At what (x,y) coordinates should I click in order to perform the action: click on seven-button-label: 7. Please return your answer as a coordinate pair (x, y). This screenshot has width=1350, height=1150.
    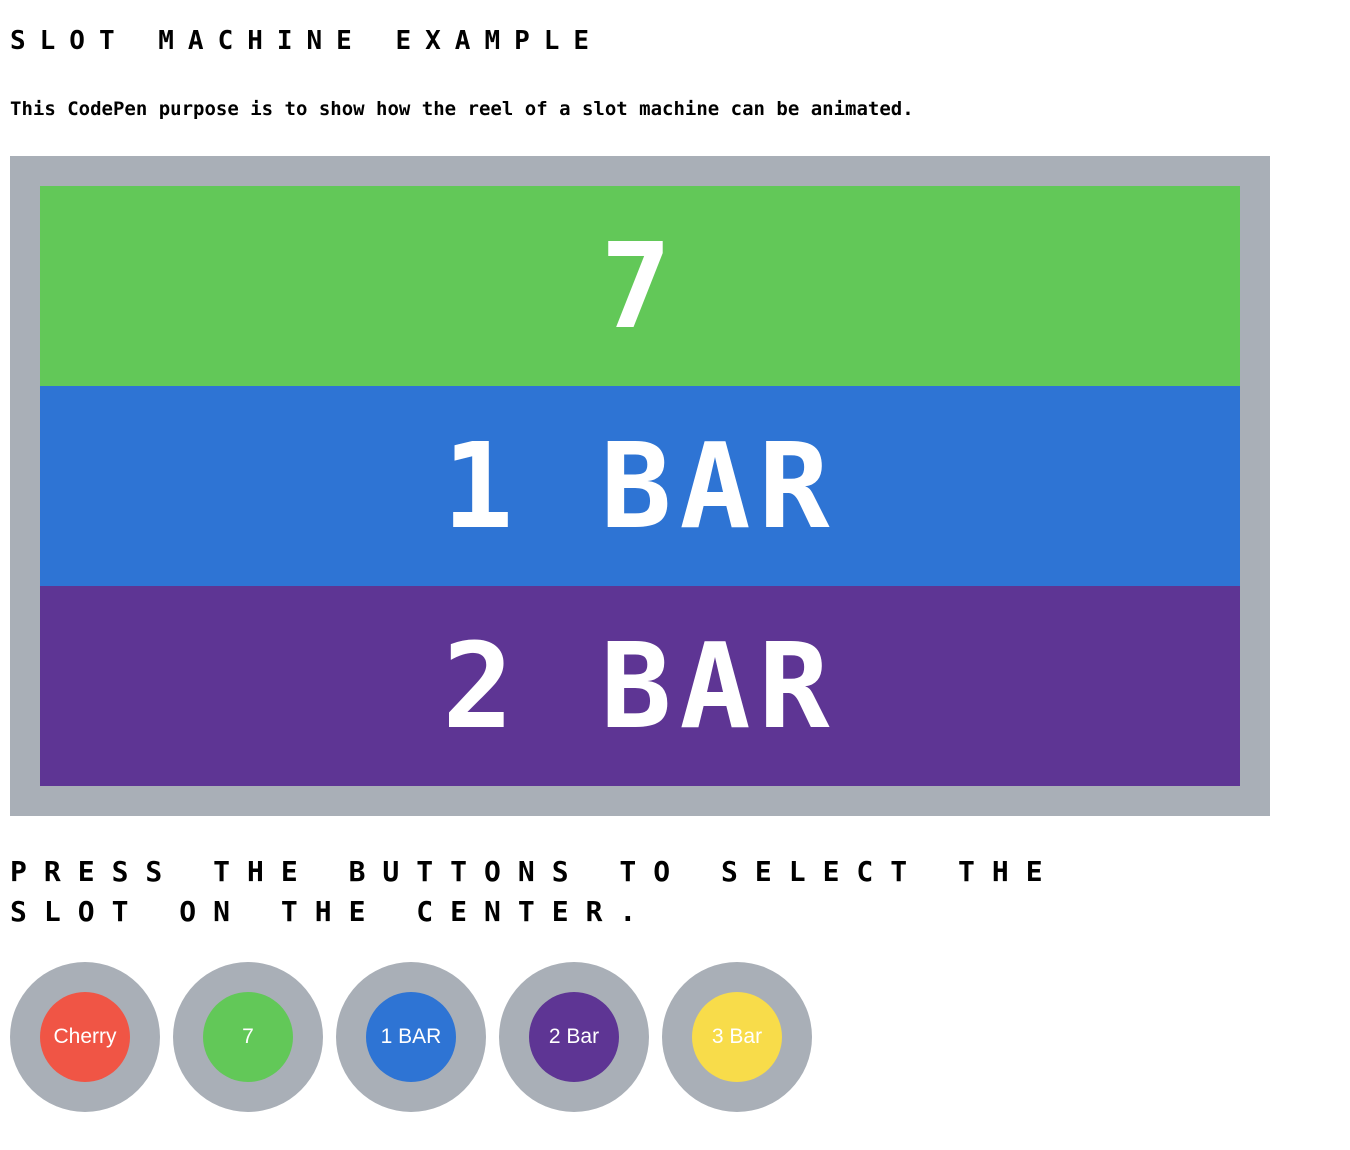
    Looking at the image, I should click on (248, 1037).